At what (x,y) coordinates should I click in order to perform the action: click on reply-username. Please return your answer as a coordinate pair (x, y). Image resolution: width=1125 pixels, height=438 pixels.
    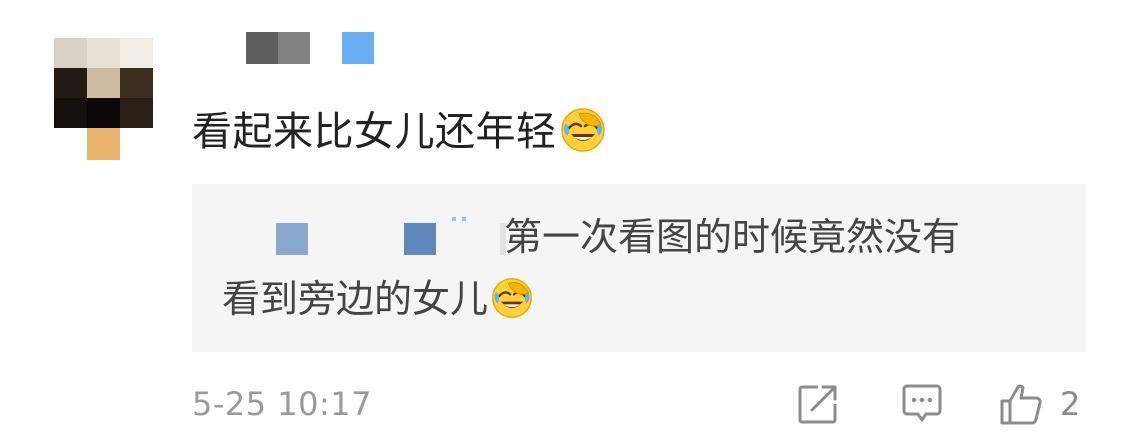
    Looking at the image, I should click on (391, 236).